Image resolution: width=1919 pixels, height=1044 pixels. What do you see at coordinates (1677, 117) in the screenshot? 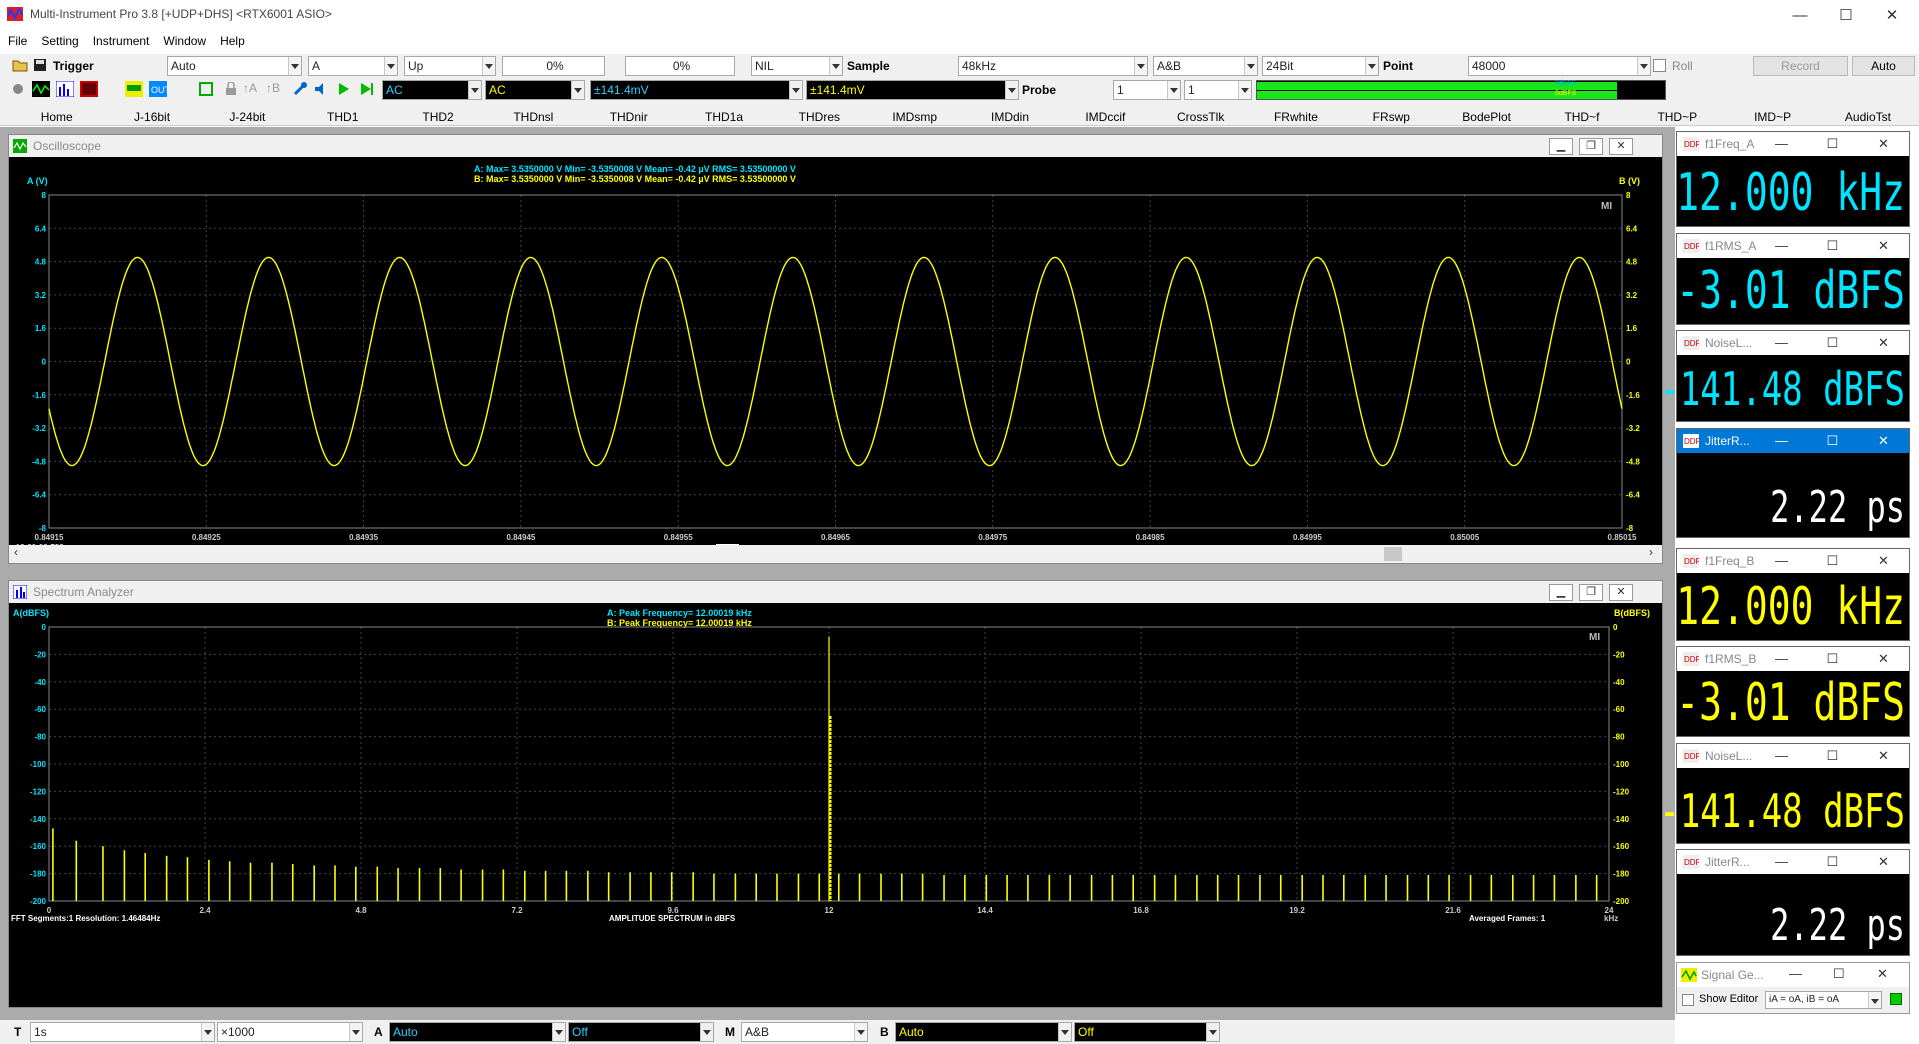
I see `tab-thd-p: THD~P` at bounding box center [1677, 117].